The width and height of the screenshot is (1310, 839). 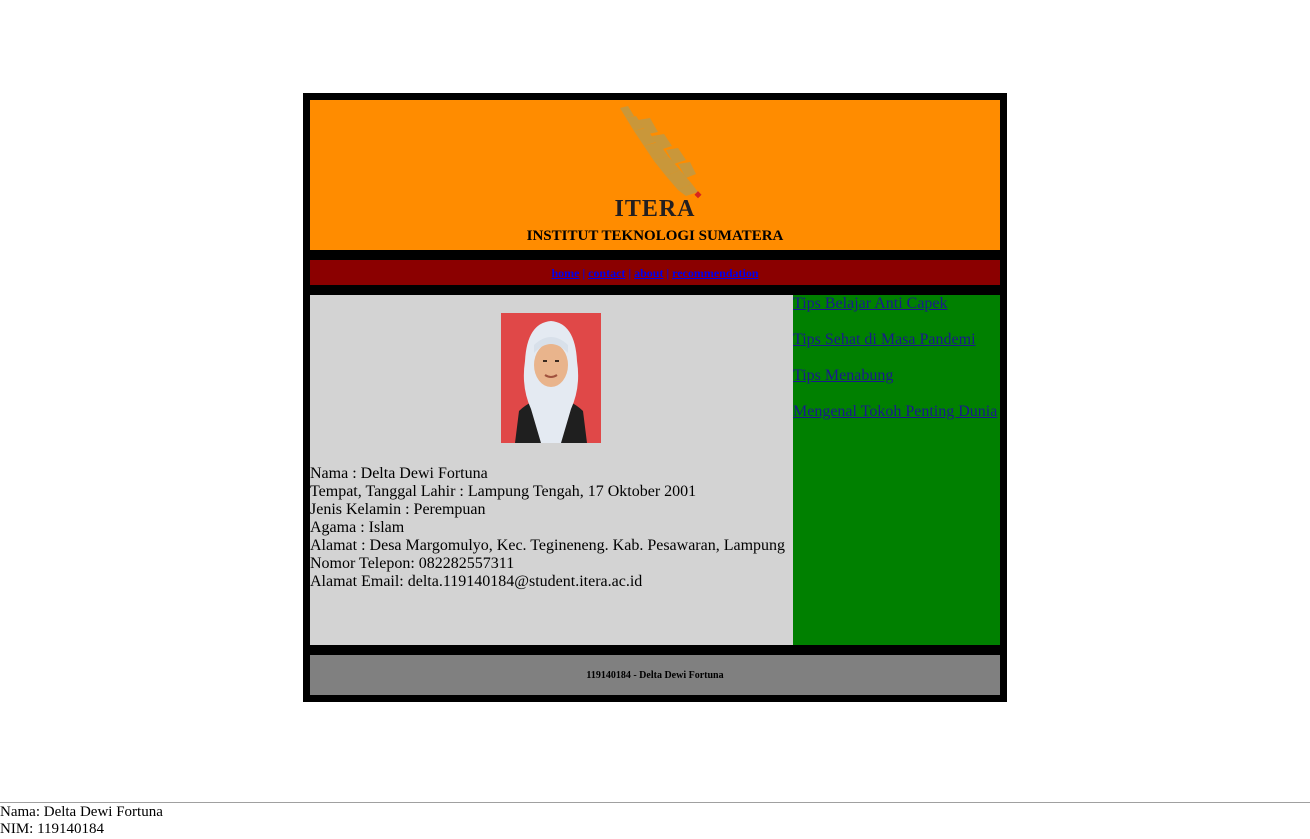 I want to click on profile-name: Nama : Delta Dewi Fortuna, so click(x=399, y=473).